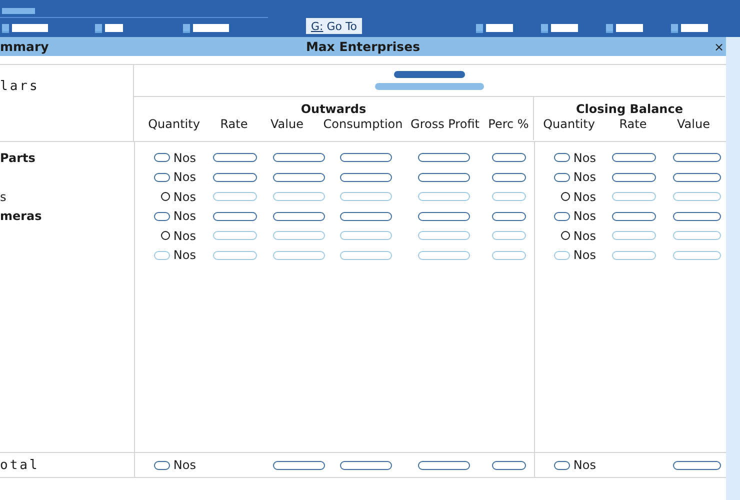 This screenshot has width=740, height=500. Describe the element at coordinates (334, 26) in the screenshot. I see `go-to-button: G: Go To` at that location.